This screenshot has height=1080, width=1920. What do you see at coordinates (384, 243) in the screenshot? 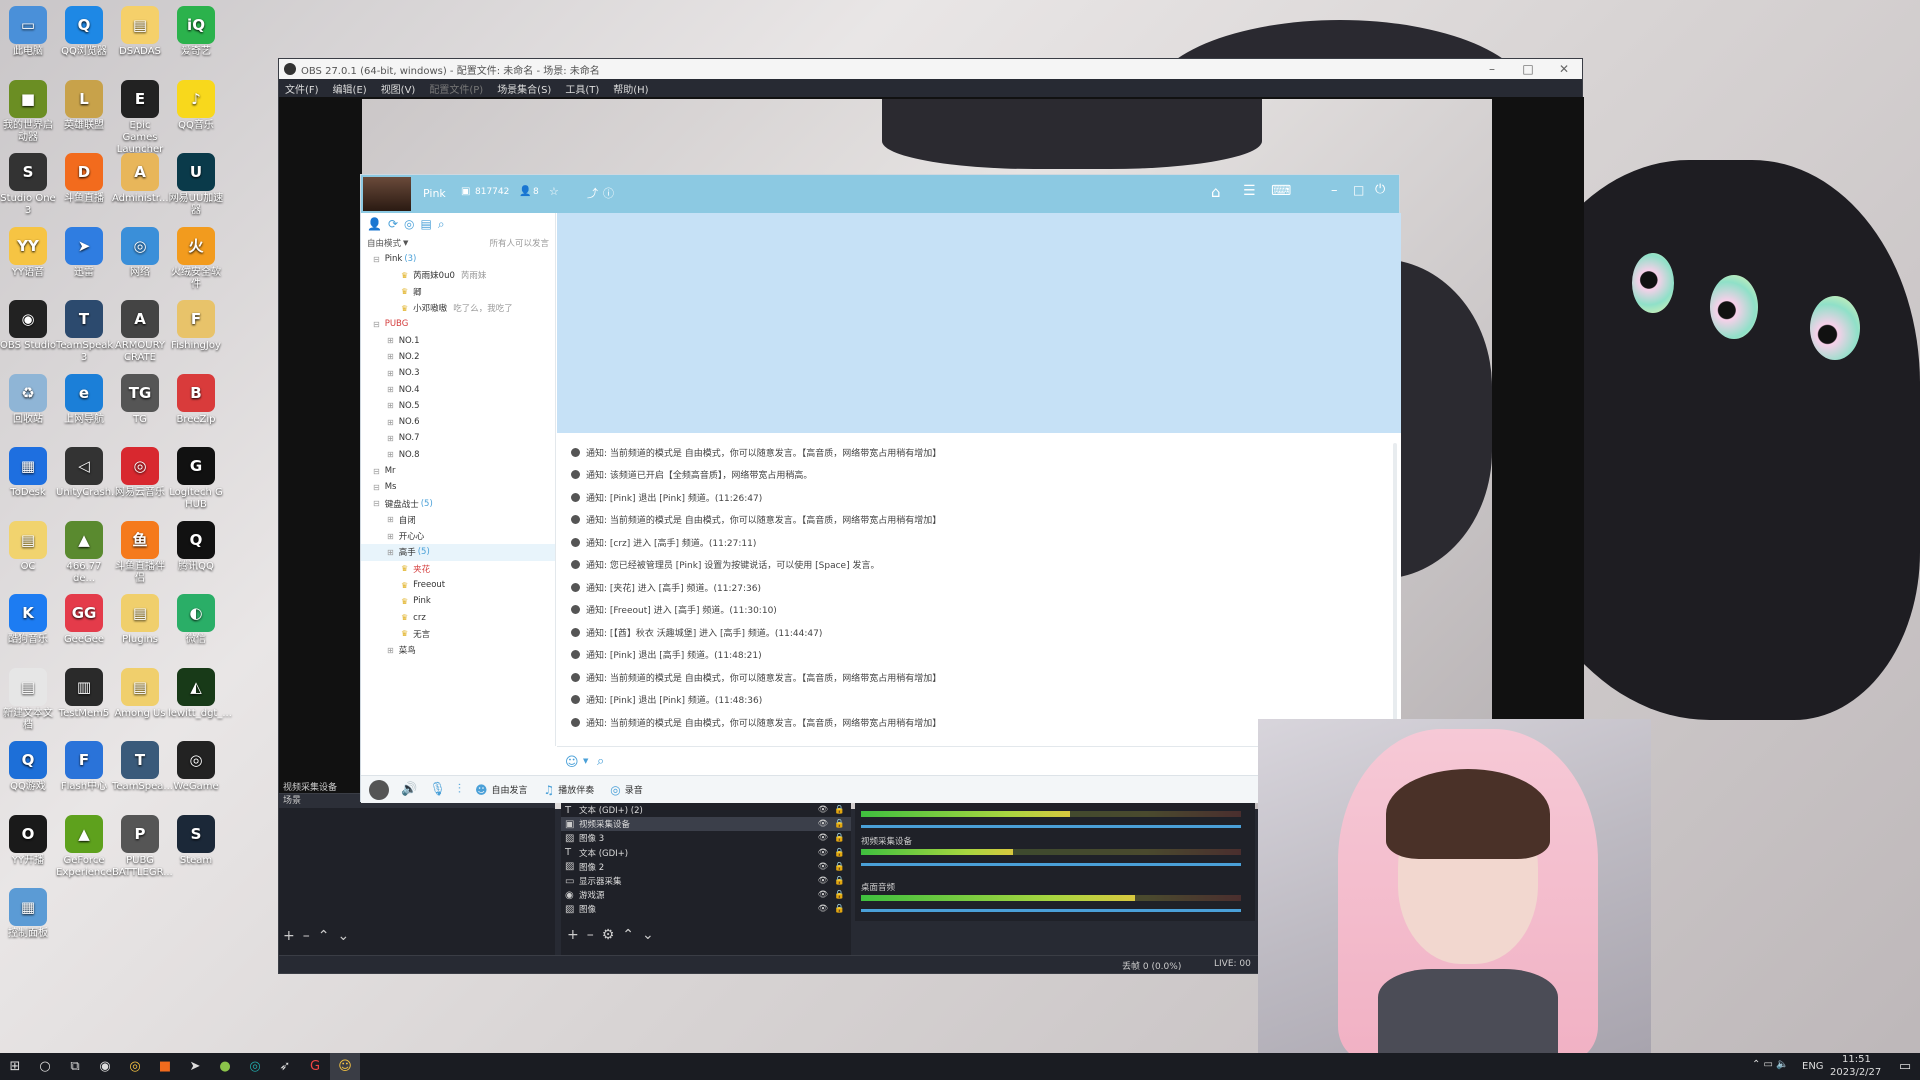
I see `mode-select: 自由模式` at bounding box center [384, 243].